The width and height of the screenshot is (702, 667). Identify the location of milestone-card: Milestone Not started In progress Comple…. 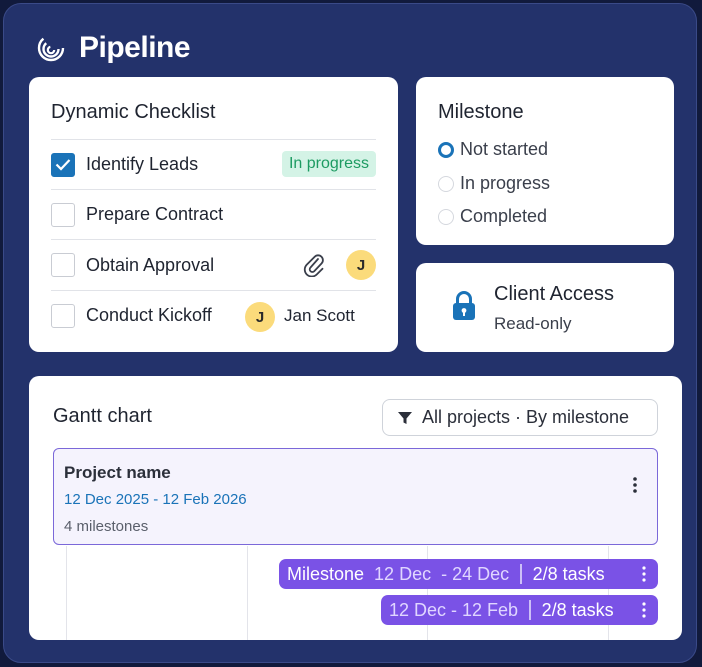
(545, 161).